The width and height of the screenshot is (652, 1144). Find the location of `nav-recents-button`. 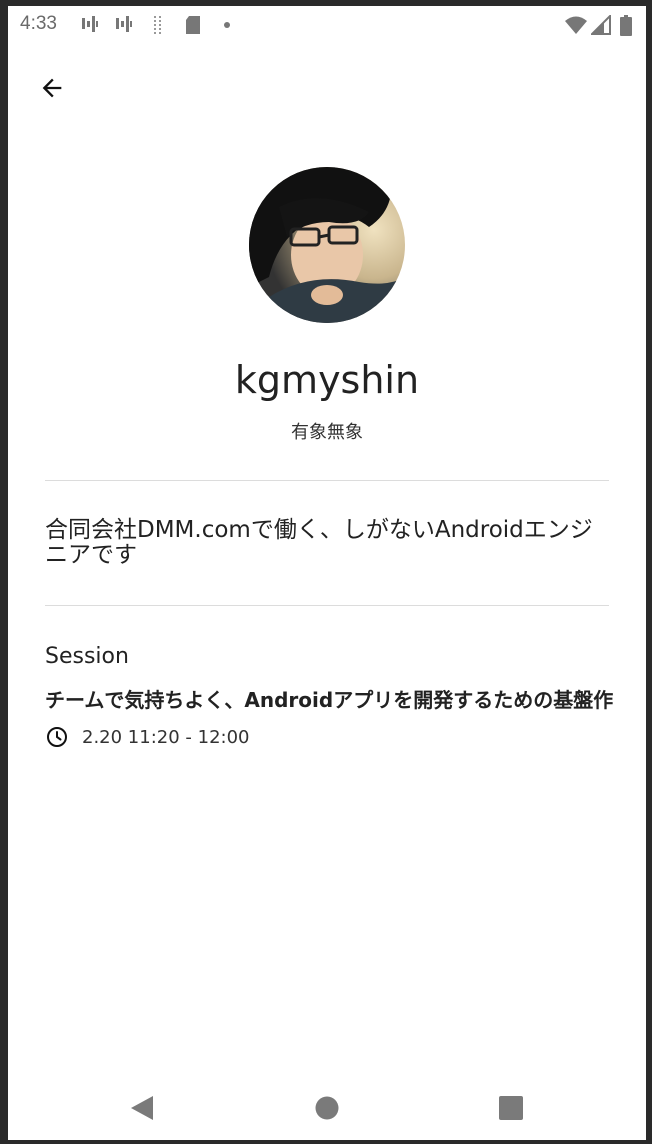

nav-recents-button is located at coordinates (511, 1108).